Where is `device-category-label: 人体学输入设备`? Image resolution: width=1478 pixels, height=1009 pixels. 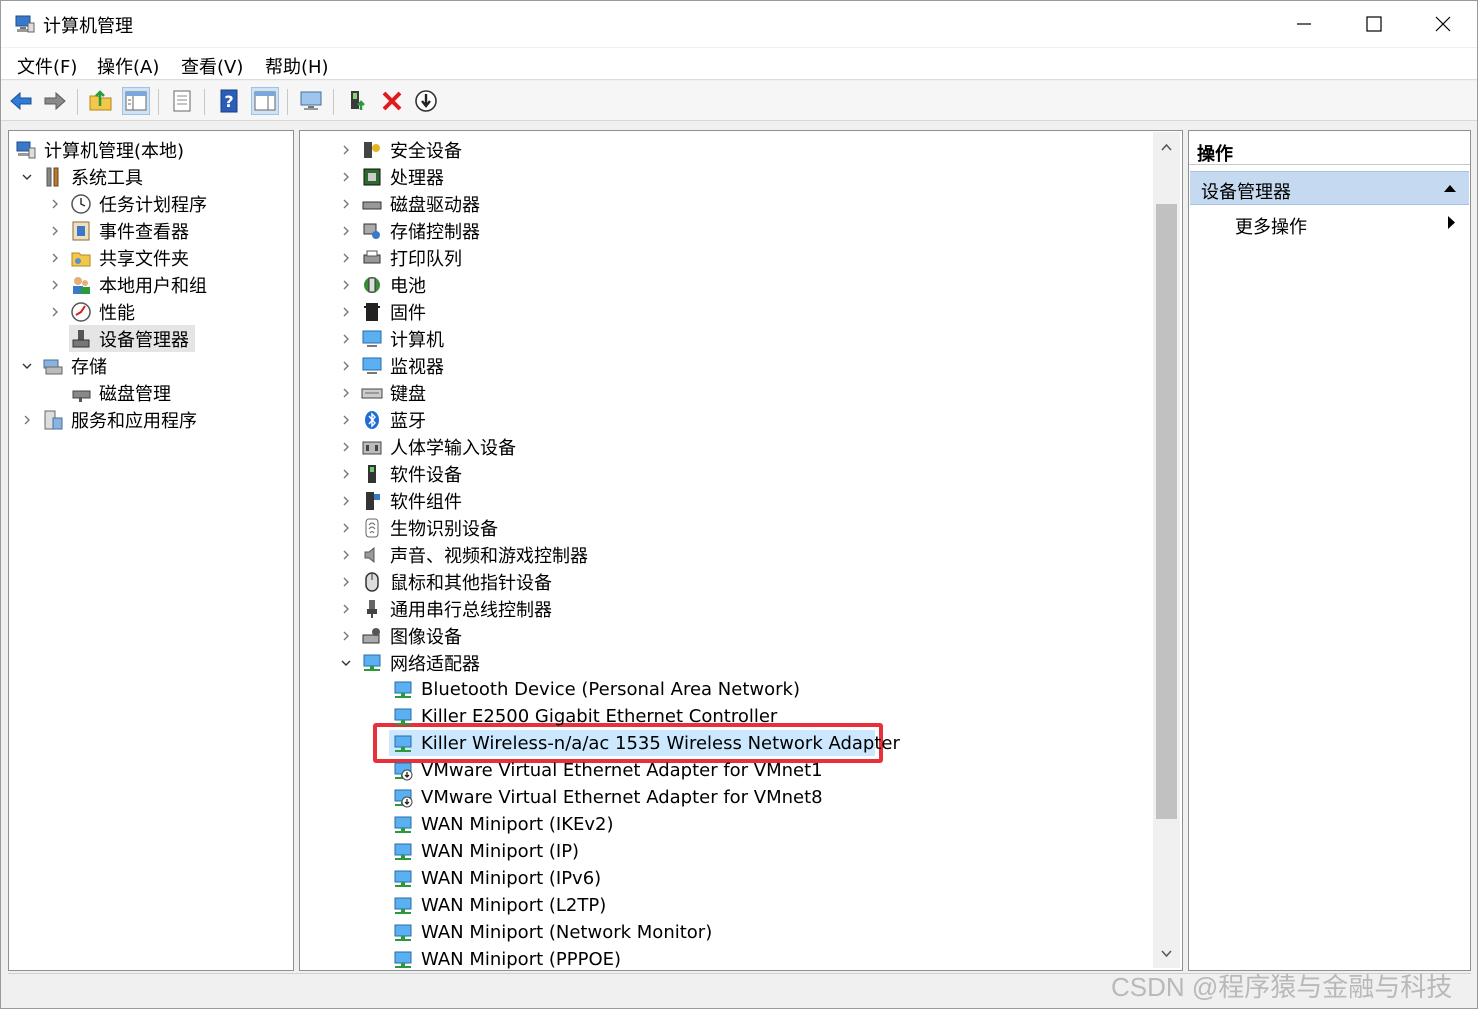 device-category-label: 人体学输入设备 is located at coordinates (453, 448).